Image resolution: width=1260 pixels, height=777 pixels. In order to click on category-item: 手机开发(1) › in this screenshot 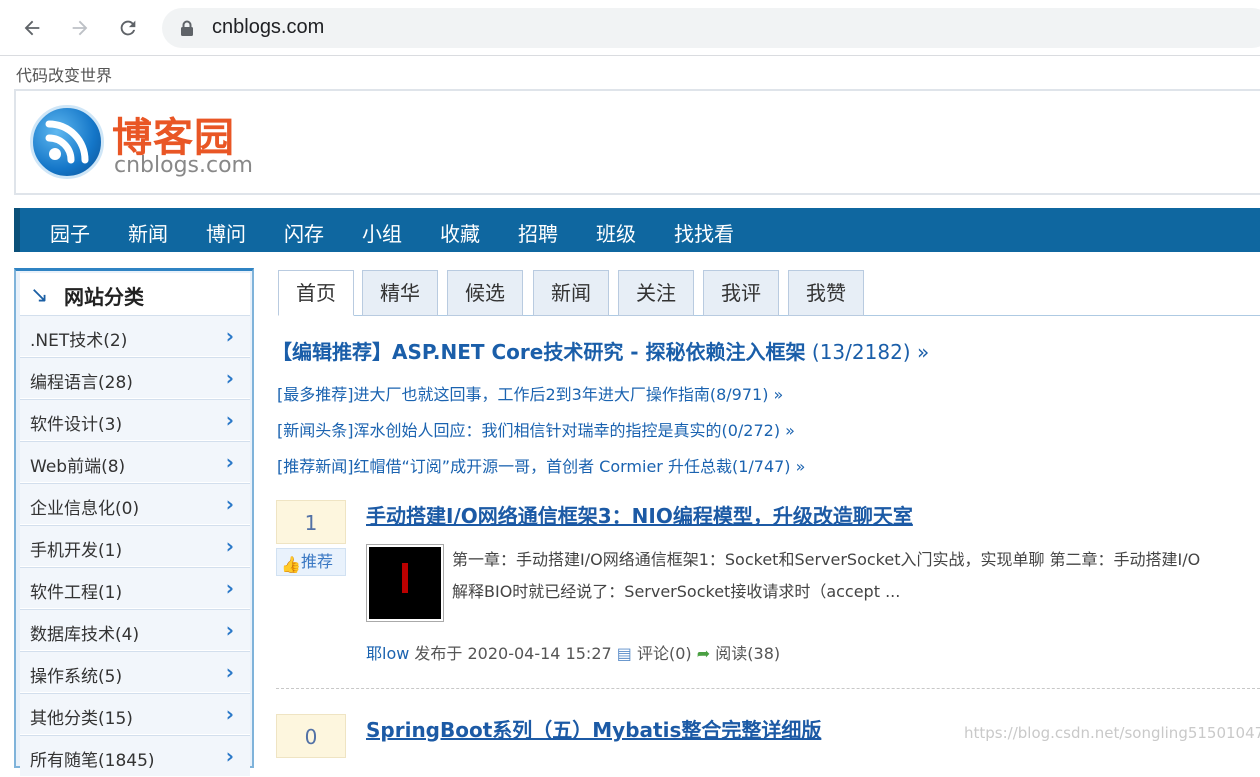, I will do `click(135, 546)`.